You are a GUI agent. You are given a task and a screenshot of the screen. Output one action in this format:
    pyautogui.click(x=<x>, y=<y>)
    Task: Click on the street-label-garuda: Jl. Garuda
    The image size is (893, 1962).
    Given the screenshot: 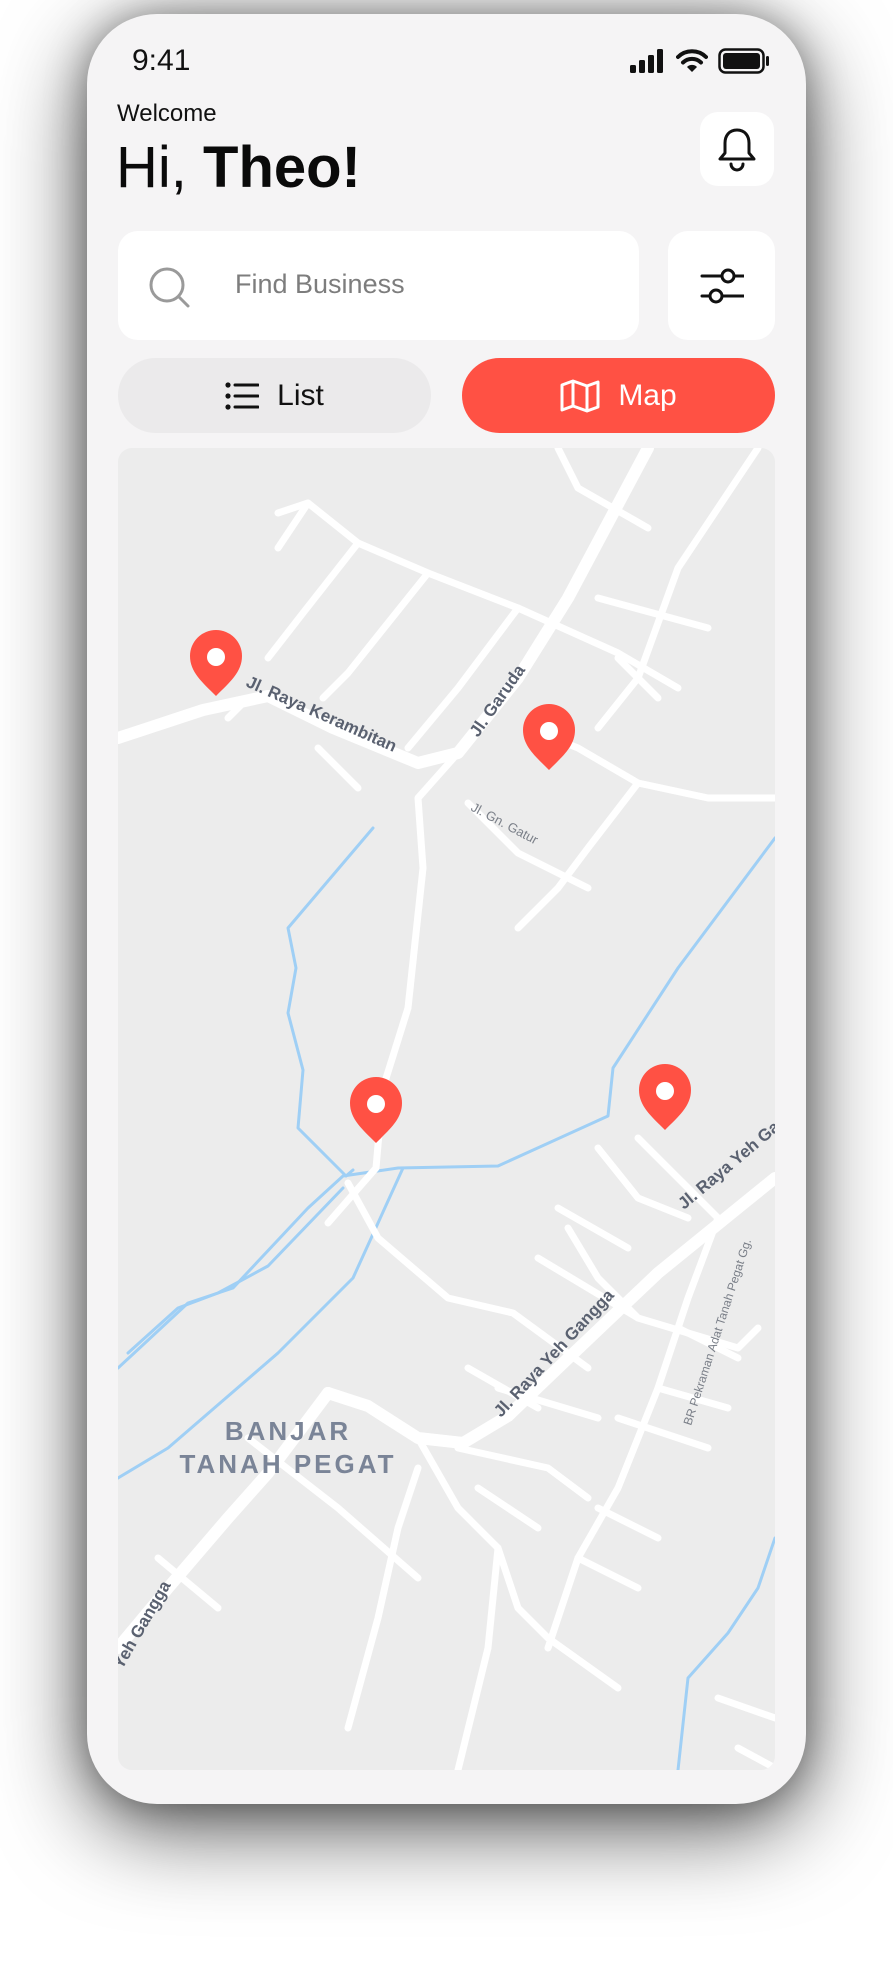 What is the action you would take?
    pyautogui.click(x=498, y=700)
    